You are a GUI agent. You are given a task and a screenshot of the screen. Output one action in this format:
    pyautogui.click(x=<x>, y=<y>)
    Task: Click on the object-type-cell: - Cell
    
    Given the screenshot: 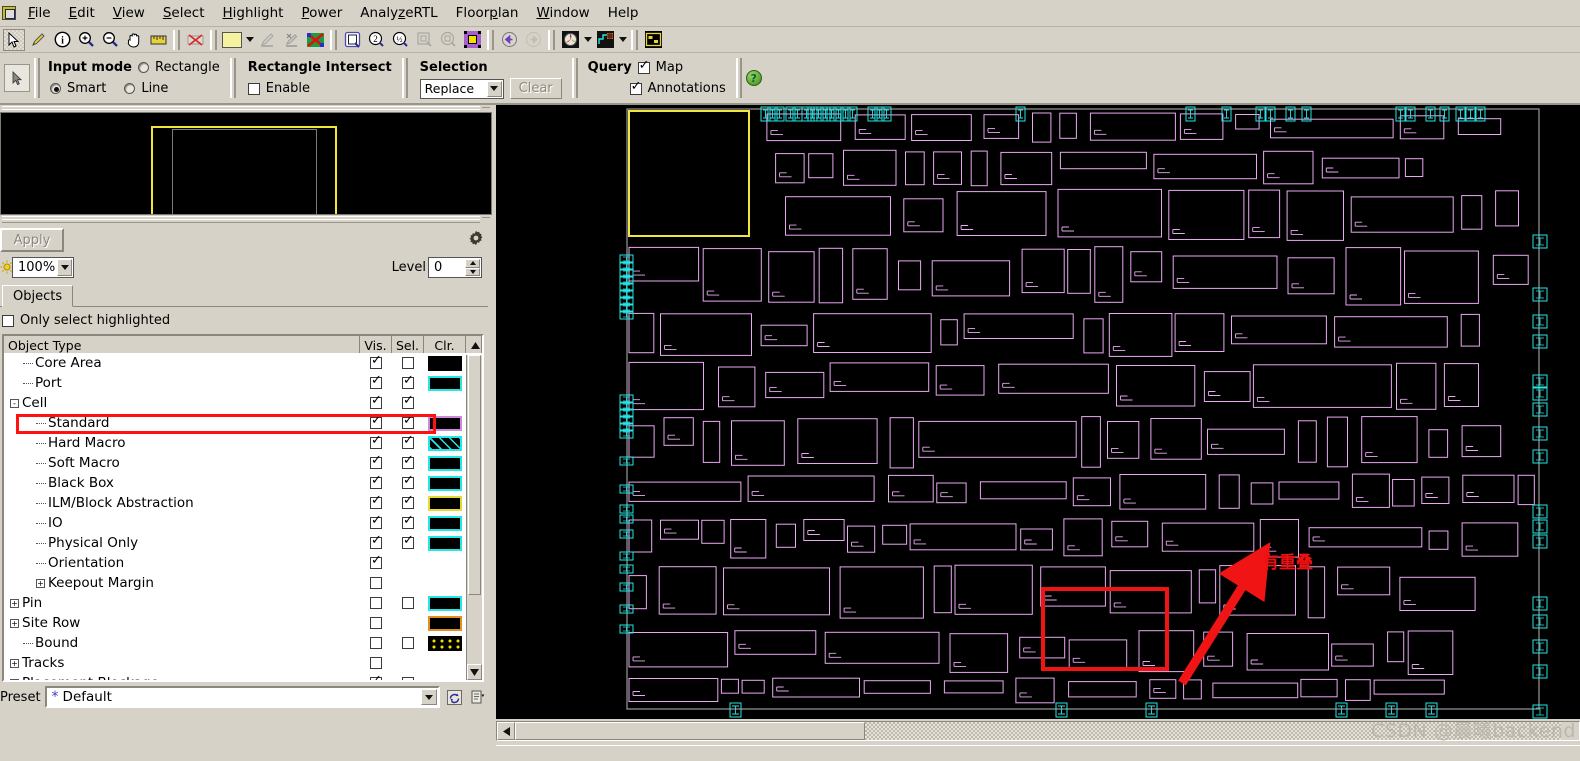 What is the action you would take?
    pyautogui.click(x=182, y=403)
    